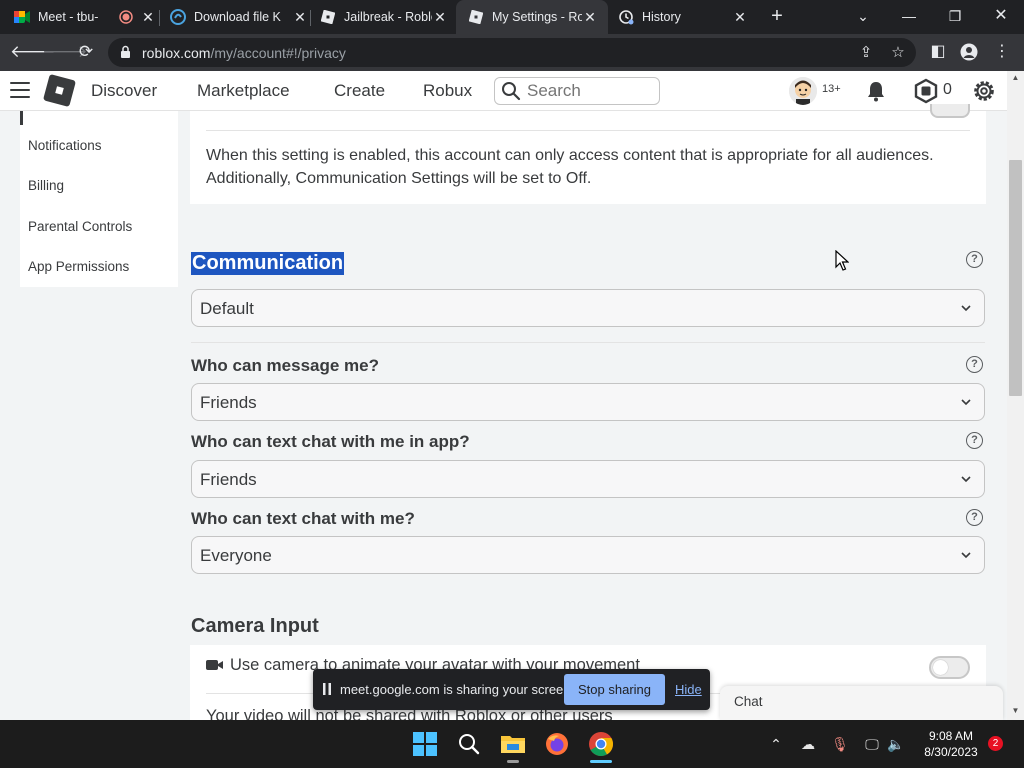 The image size is (1024, 768). Describe the element at coordinates (926, 91) in the screenshot. I see `robux-icon` at that location.